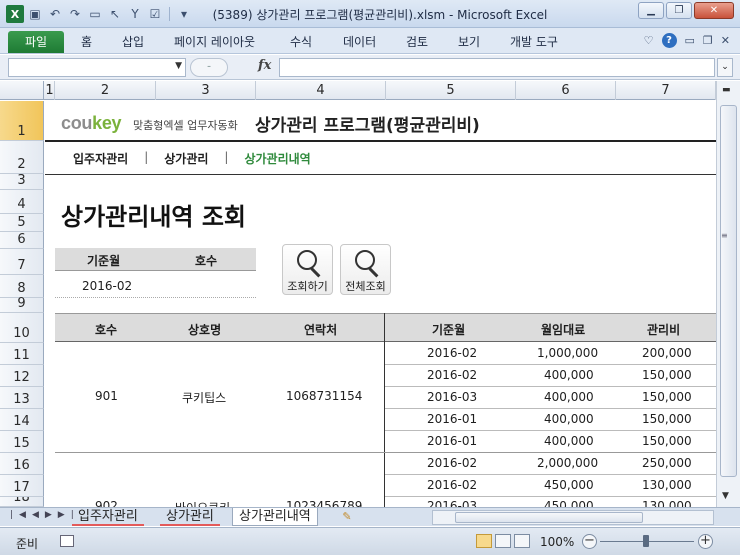  Describe the element at coordinates (22, 442) in the screenshot. I see `row-header: 15` at that location.